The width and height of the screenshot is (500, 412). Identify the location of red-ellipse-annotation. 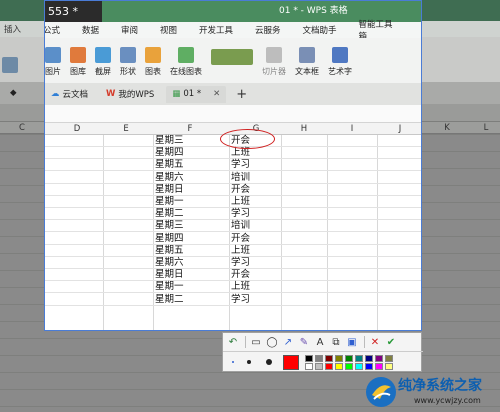
(247, 139).